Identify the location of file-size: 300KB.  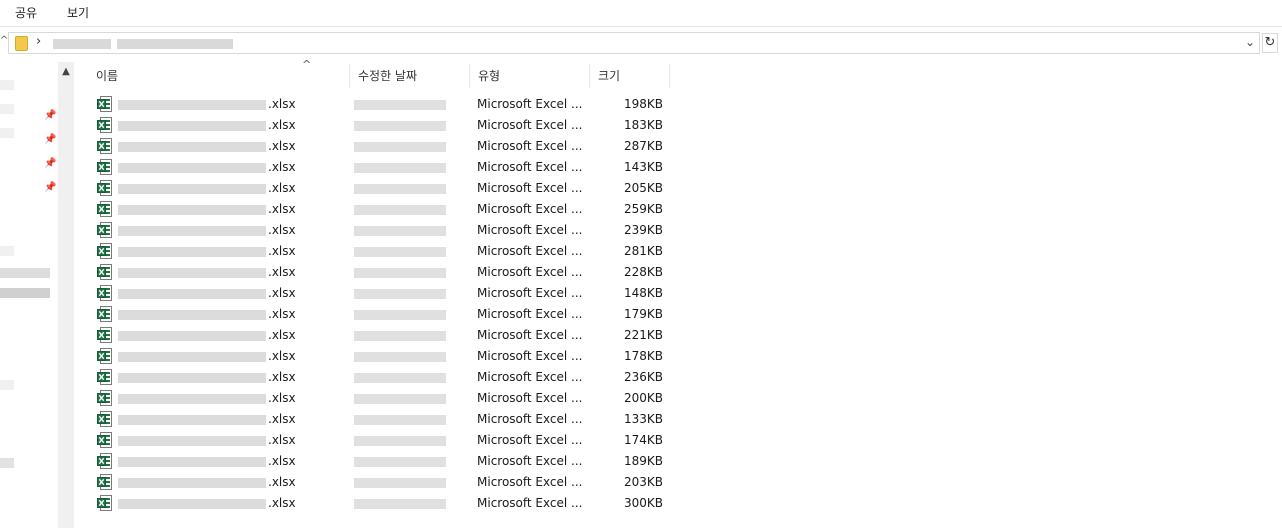
(643, 503).